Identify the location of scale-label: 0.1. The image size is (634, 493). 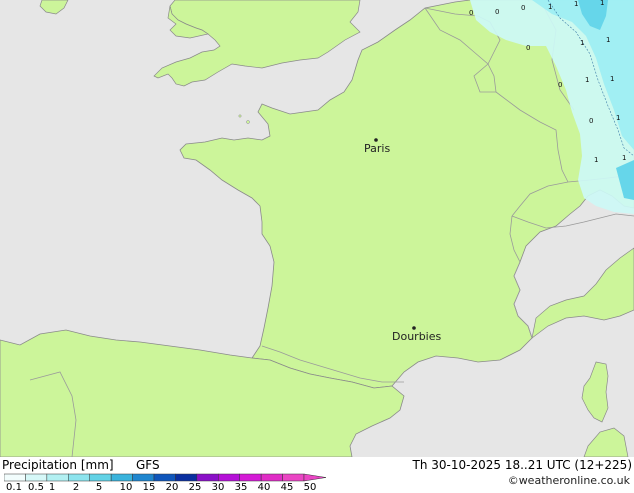
(14, 487).